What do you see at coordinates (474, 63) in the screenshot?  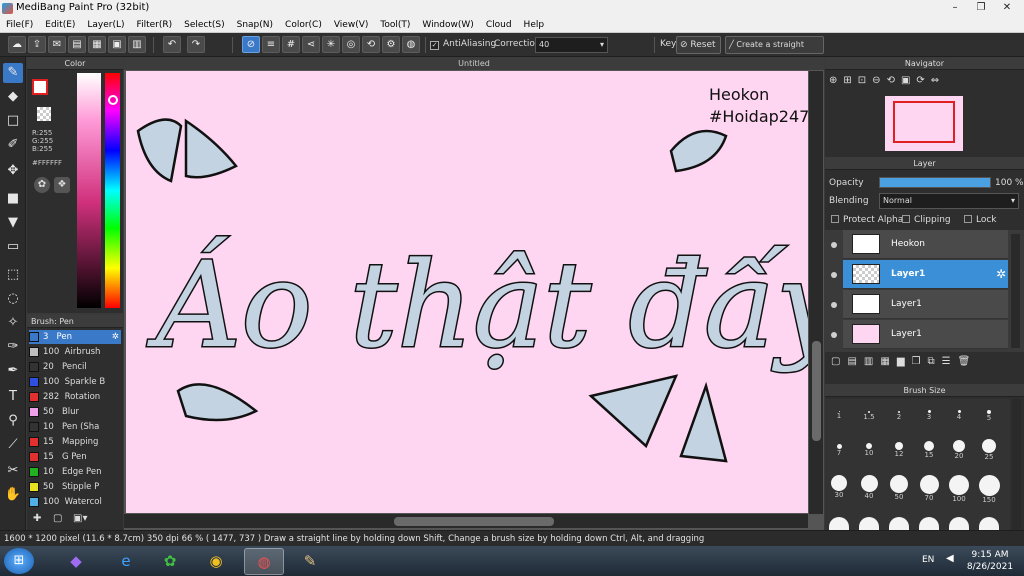 I see `canvas-tab: Untitled` at bounding box center [474, 63].